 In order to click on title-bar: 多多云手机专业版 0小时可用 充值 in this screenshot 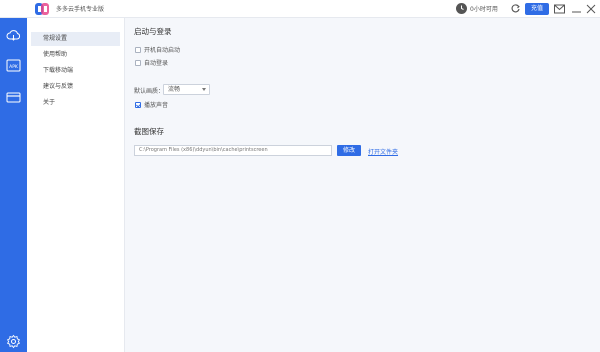, I will do `click(300, 9)`.